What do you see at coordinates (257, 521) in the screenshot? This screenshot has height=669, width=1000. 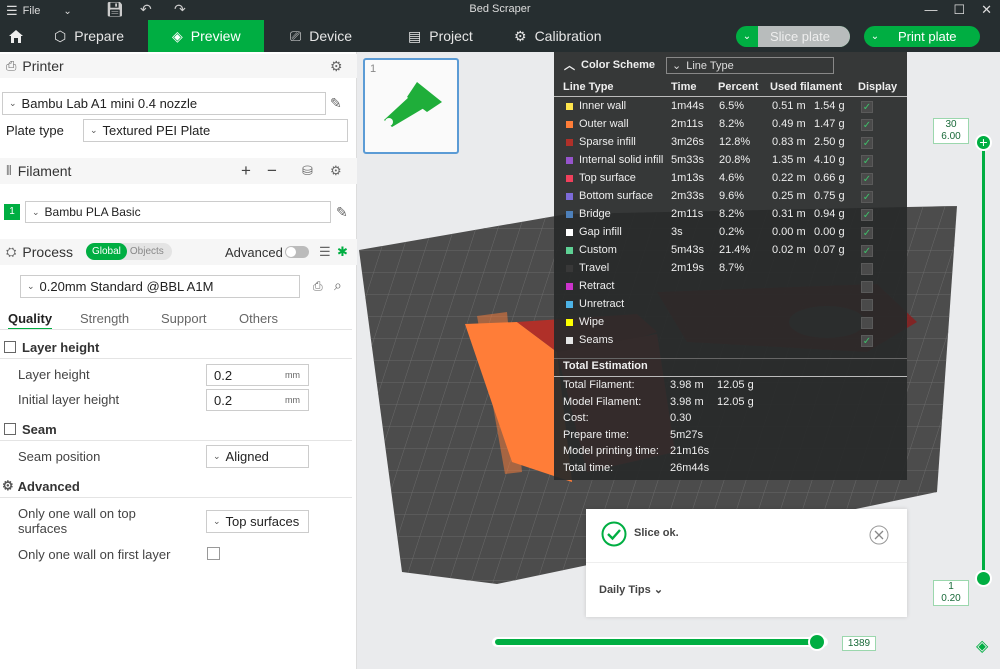 I see `one-wall-top-select: ⌄ Top surfaces` at bounding box center [257, 521].